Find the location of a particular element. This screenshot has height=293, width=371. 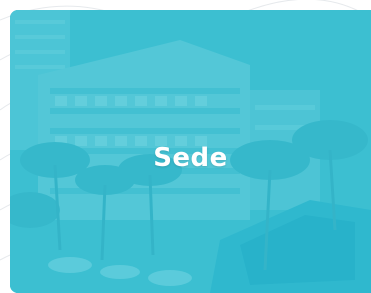

card-title: Sede is located at coordinates (190, 158).